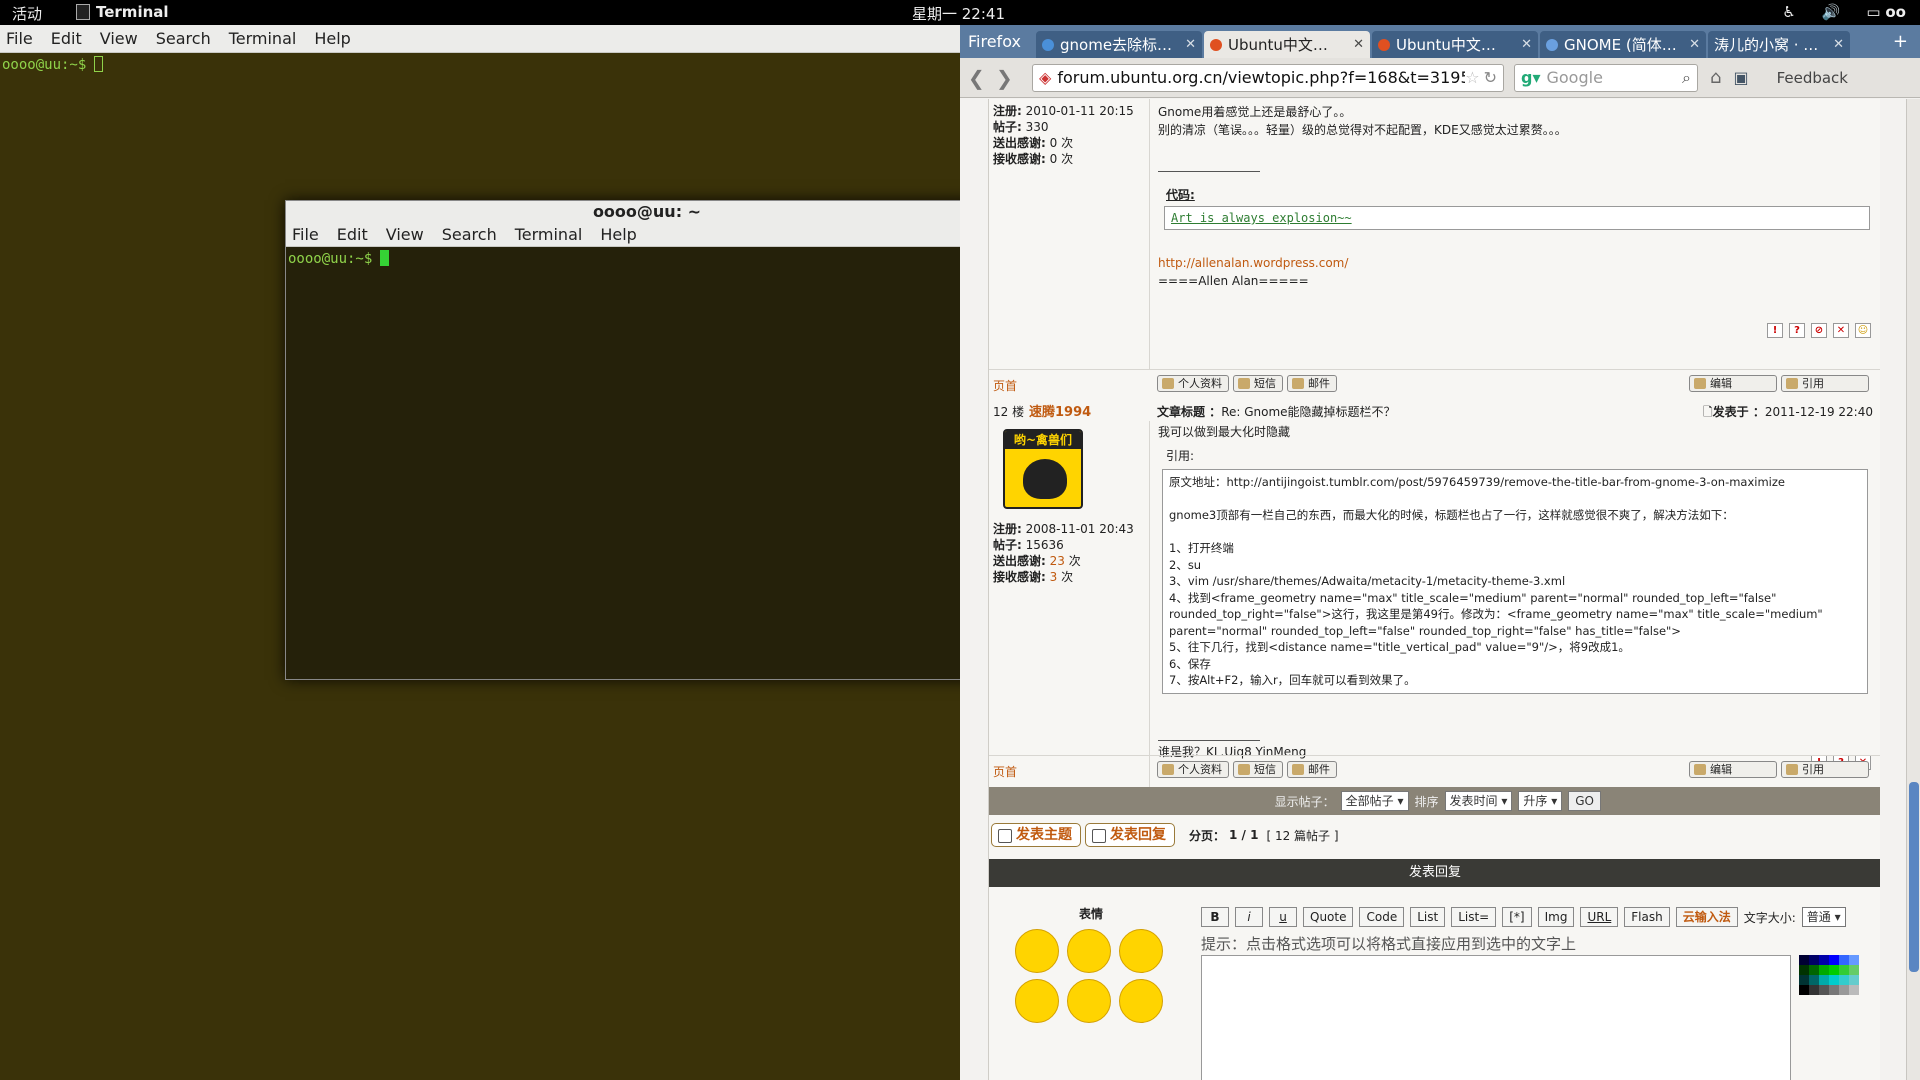 The image size is (1920, 1080). Describe the element at coordinates (1517, 917) in the screenshot. I see `list-item-button: [*]` at that location.